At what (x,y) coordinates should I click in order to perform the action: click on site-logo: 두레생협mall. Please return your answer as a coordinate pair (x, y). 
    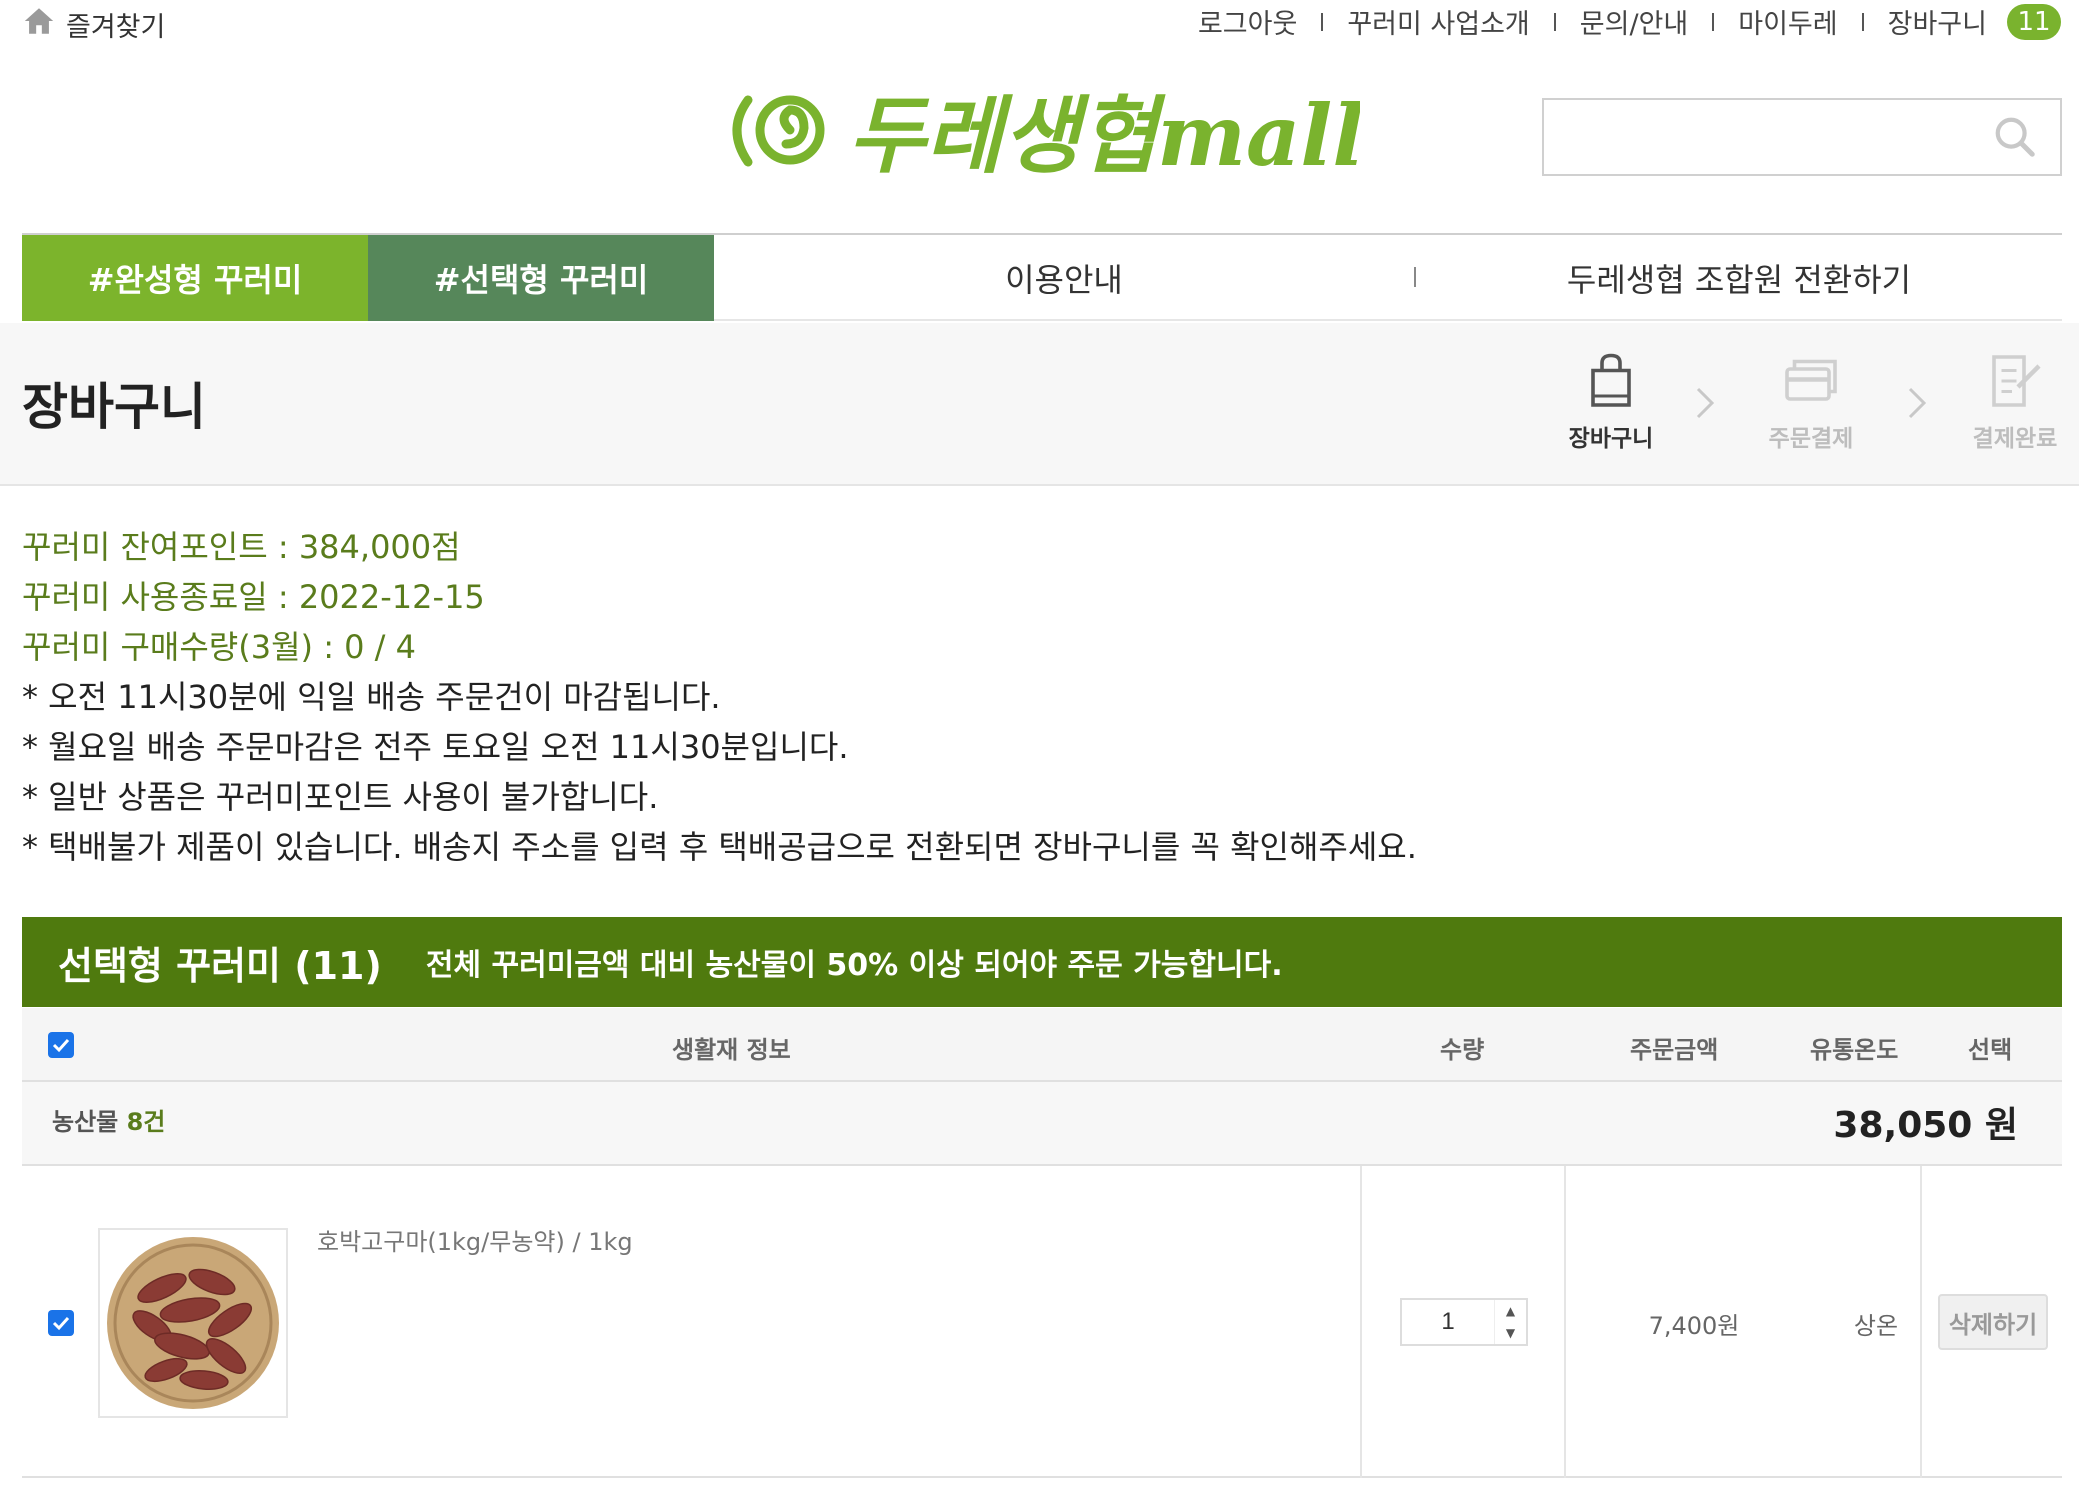
    Looking at the image, I should click on (1042, 130).